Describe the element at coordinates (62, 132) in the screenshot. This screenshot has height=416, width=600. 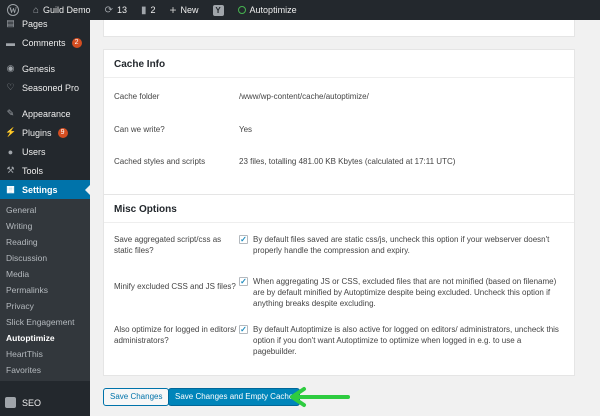
I see `plugins-badge: 9` at that location.